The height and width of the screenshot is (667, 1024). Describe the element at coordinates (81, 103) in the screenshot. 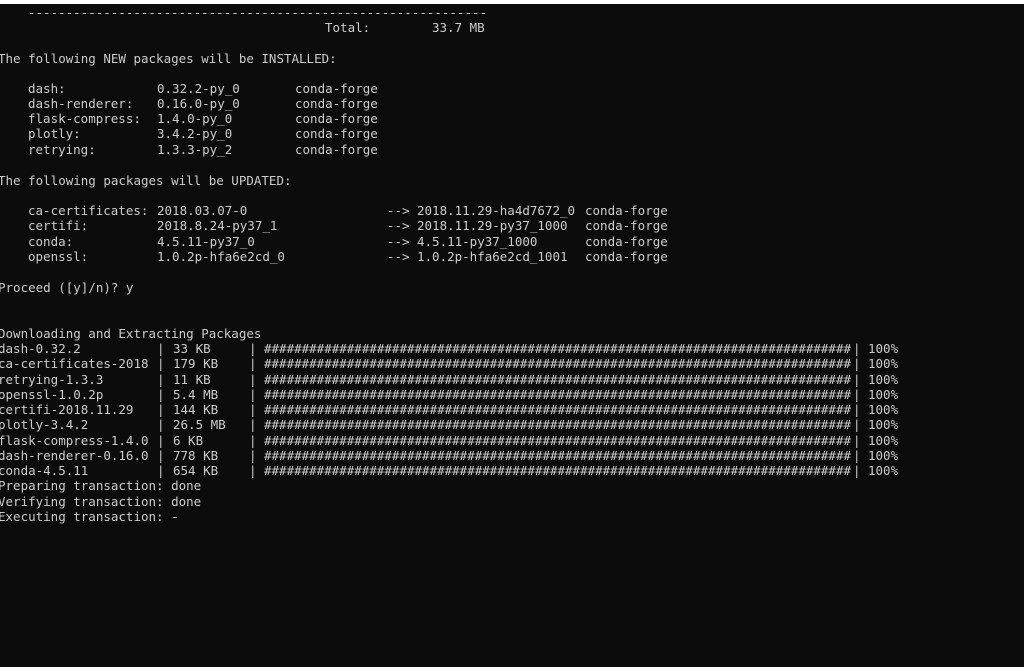

I see `package-name: dash-renderer:` at that location.